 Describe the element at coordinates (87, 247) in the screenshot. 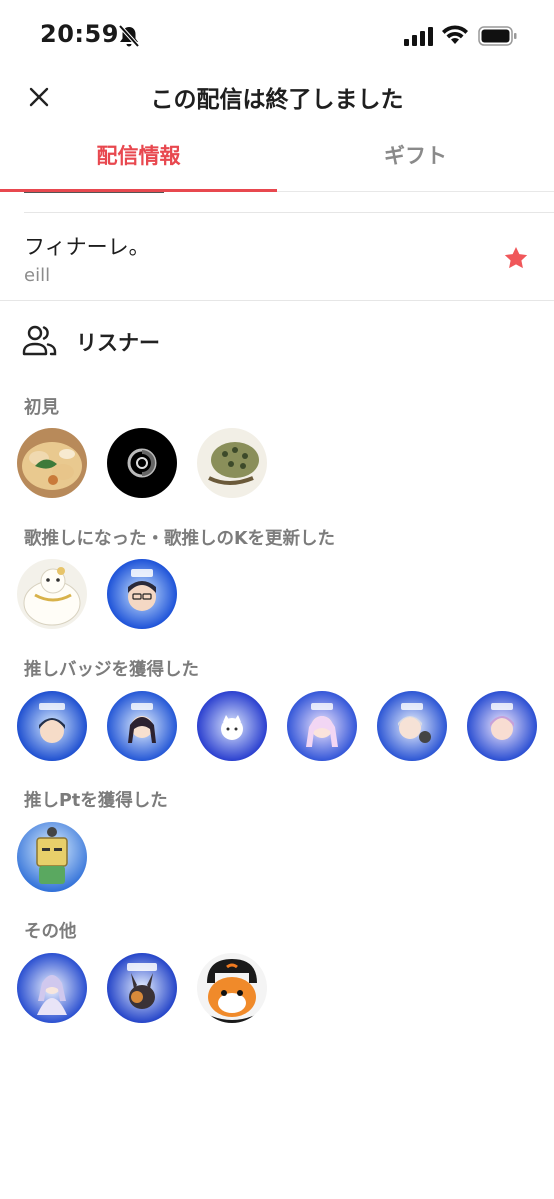

I see `song-title: フィナーレ。` at that location.